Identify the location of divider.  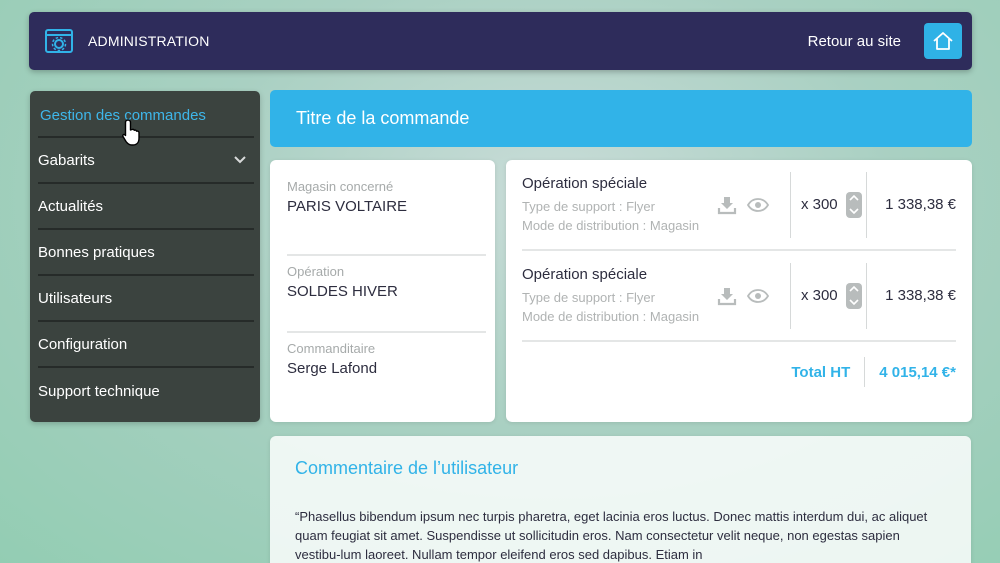
(865, 372).